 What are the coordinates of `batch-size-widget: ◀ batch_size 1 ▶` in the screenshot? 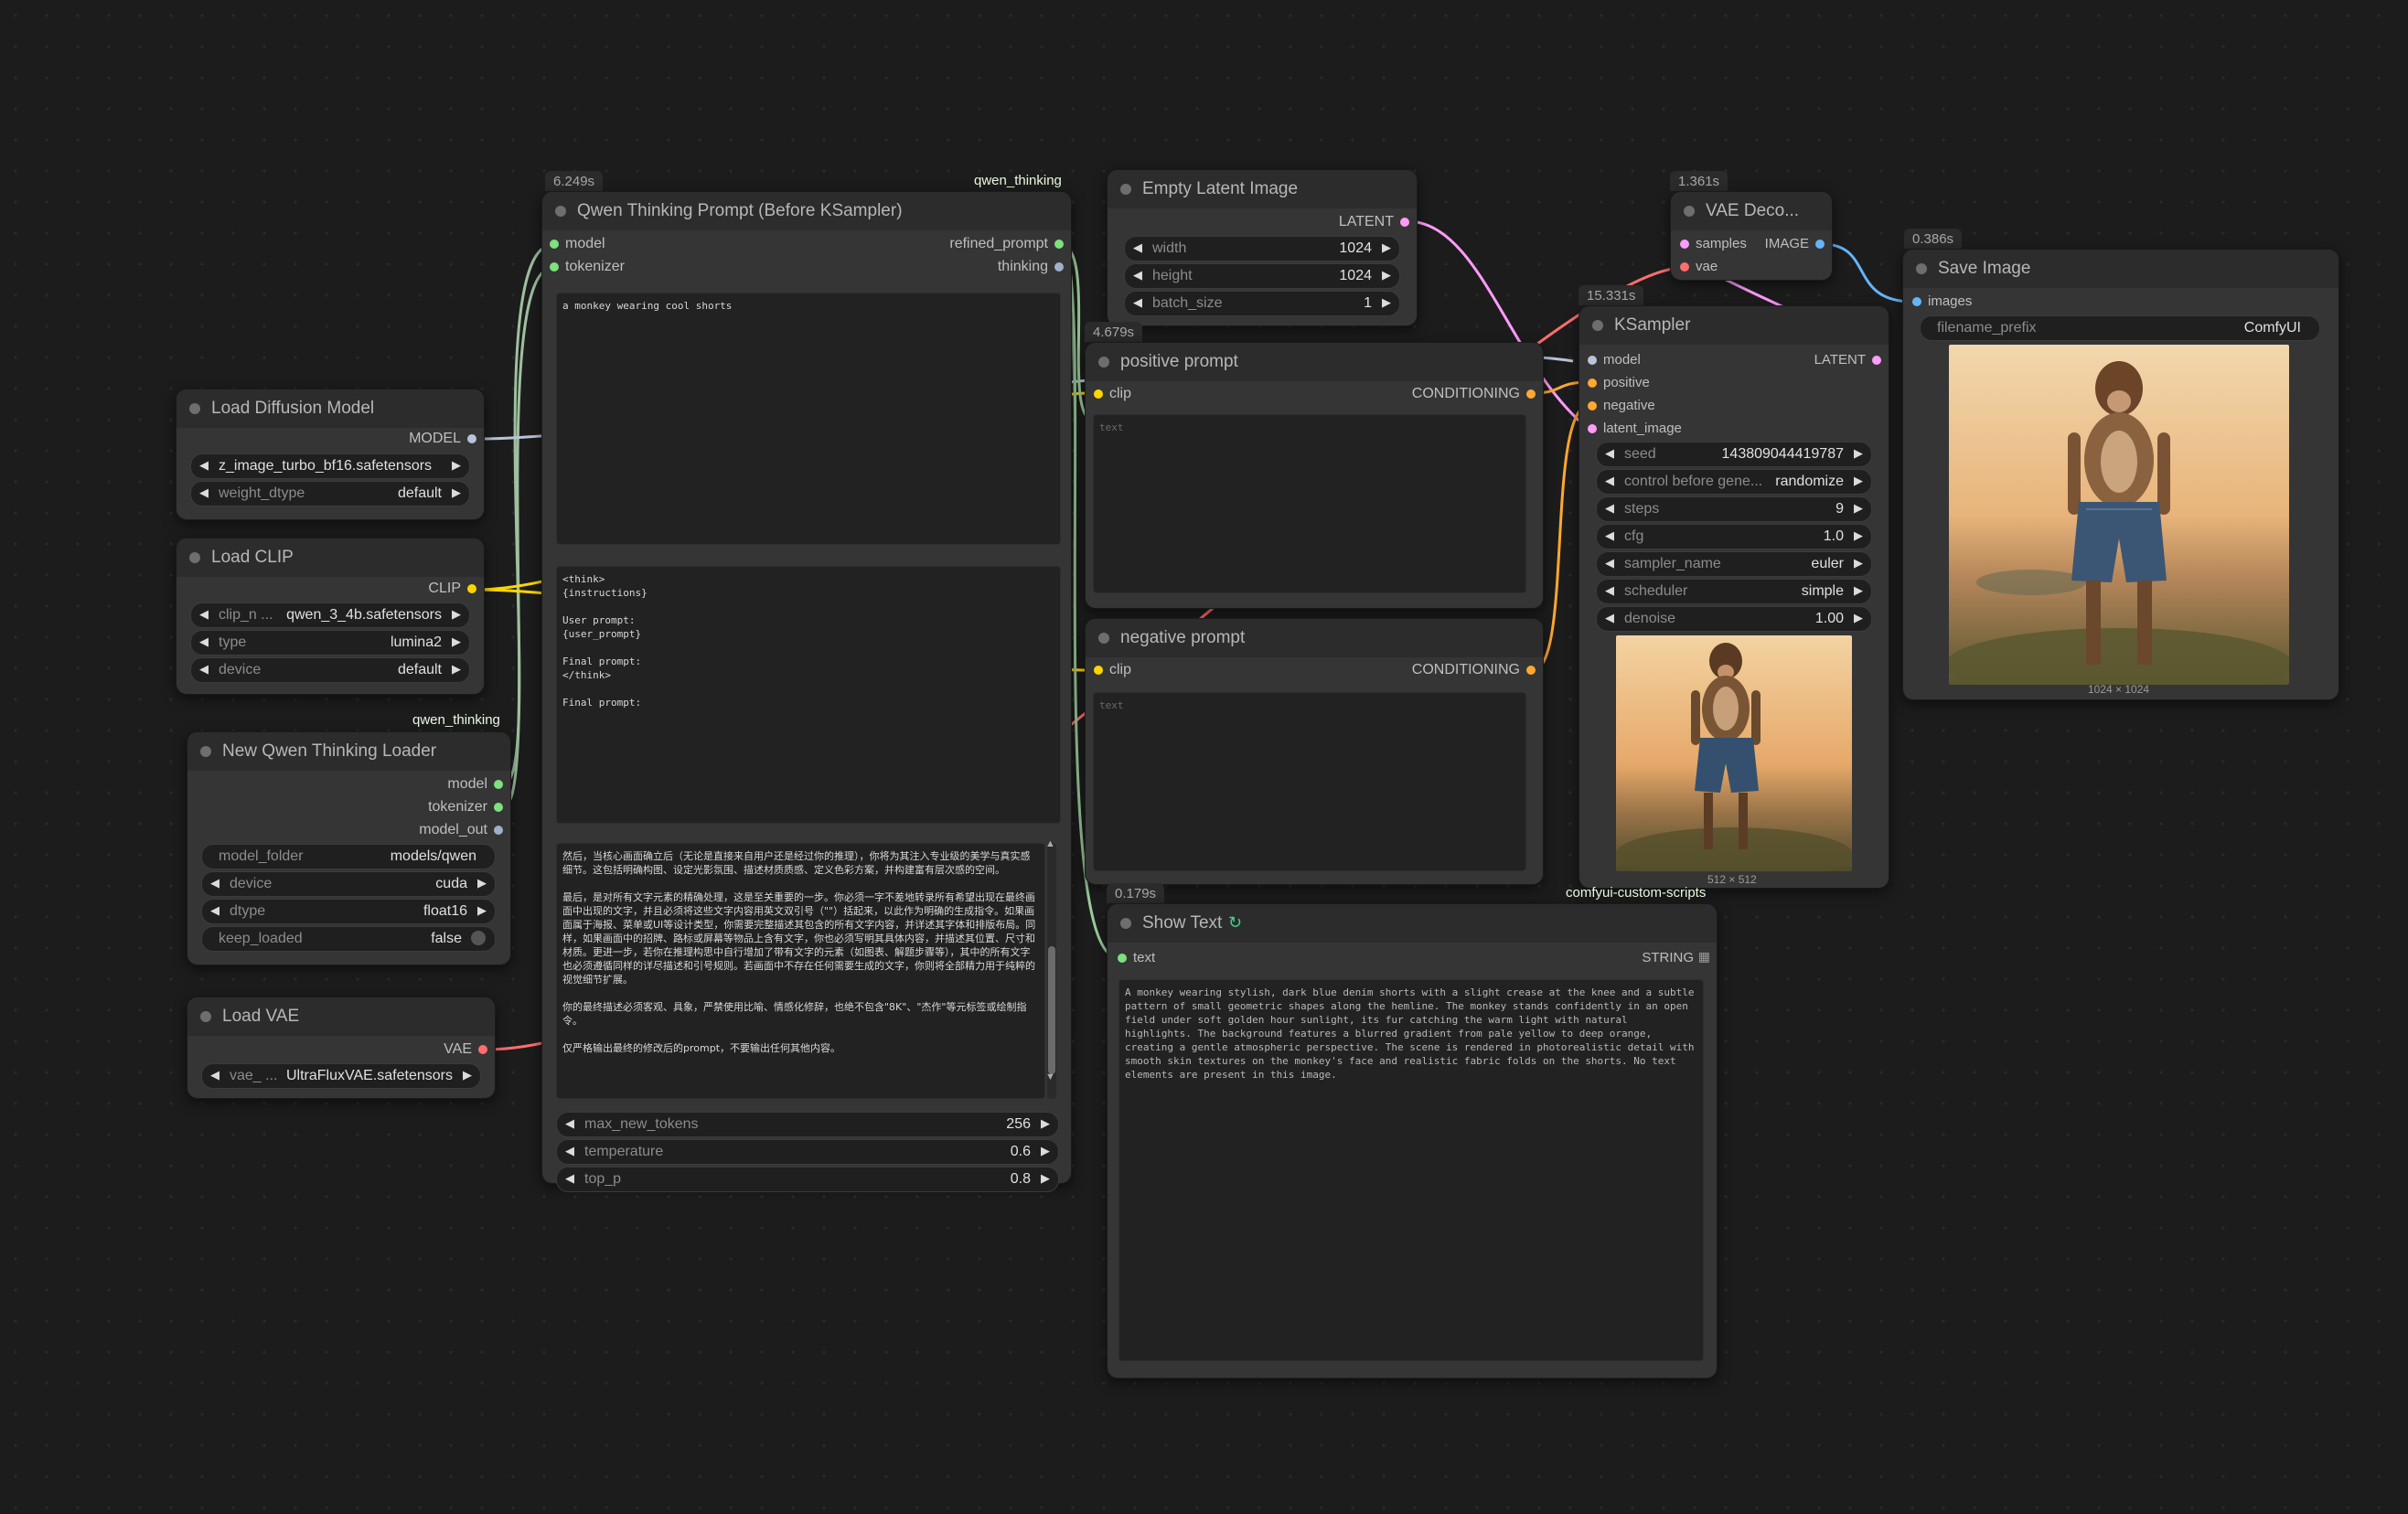 It's located at (1262, 303).